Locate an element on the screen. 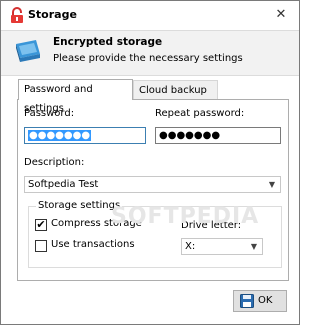 Image resolution: width=320 pixels, height=325 pixels. tab-password-settings: Password and settings is located at coordinates (75, 96).